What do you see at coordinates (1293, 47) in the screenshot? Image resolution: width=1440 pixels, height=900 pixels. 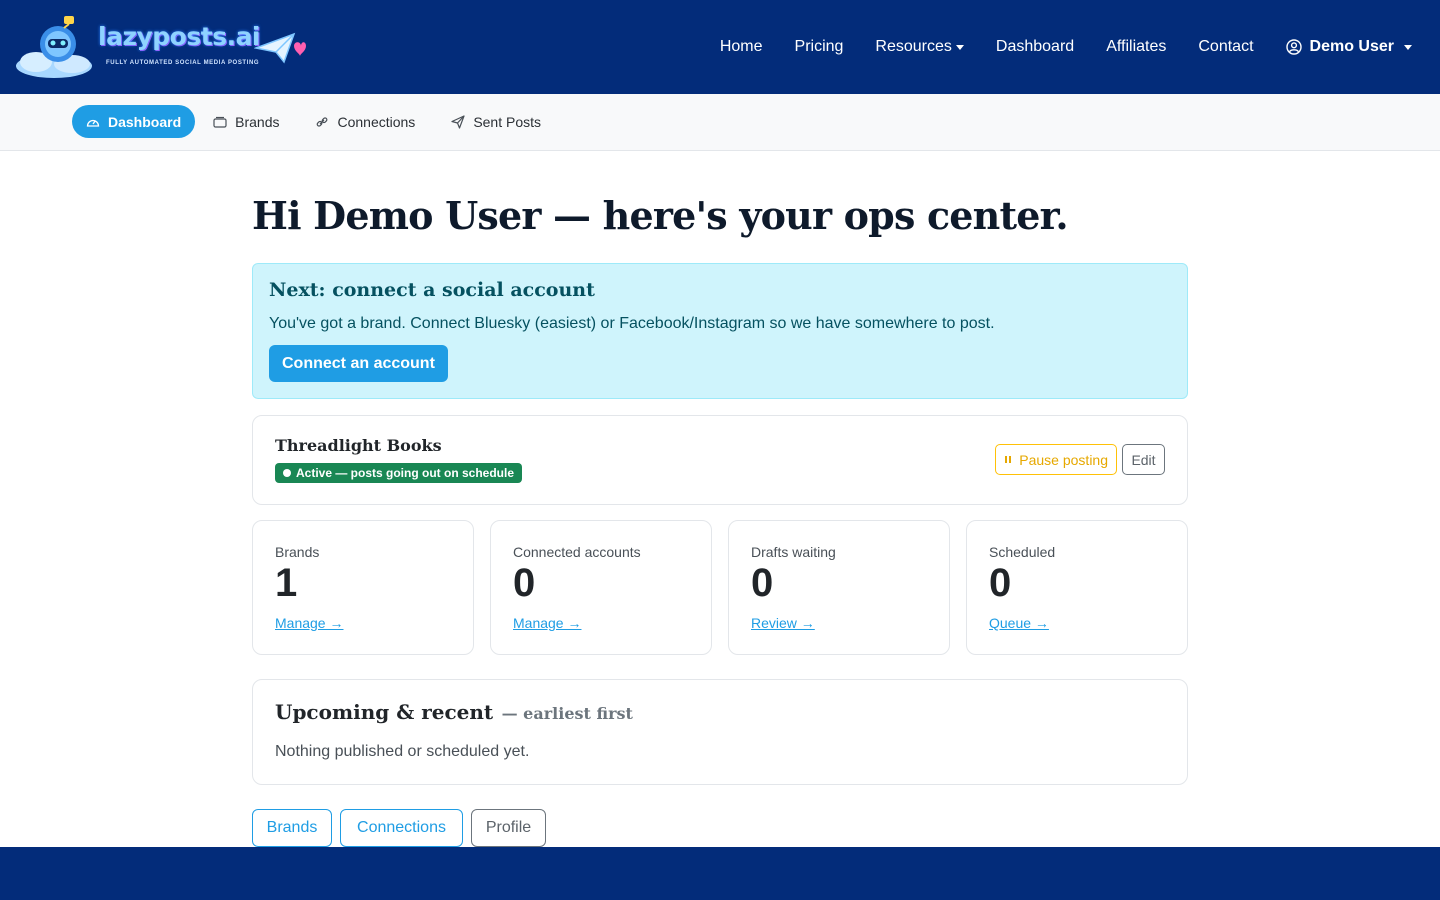 I see `user-circle-icon` at bounding box center [1293, 47].